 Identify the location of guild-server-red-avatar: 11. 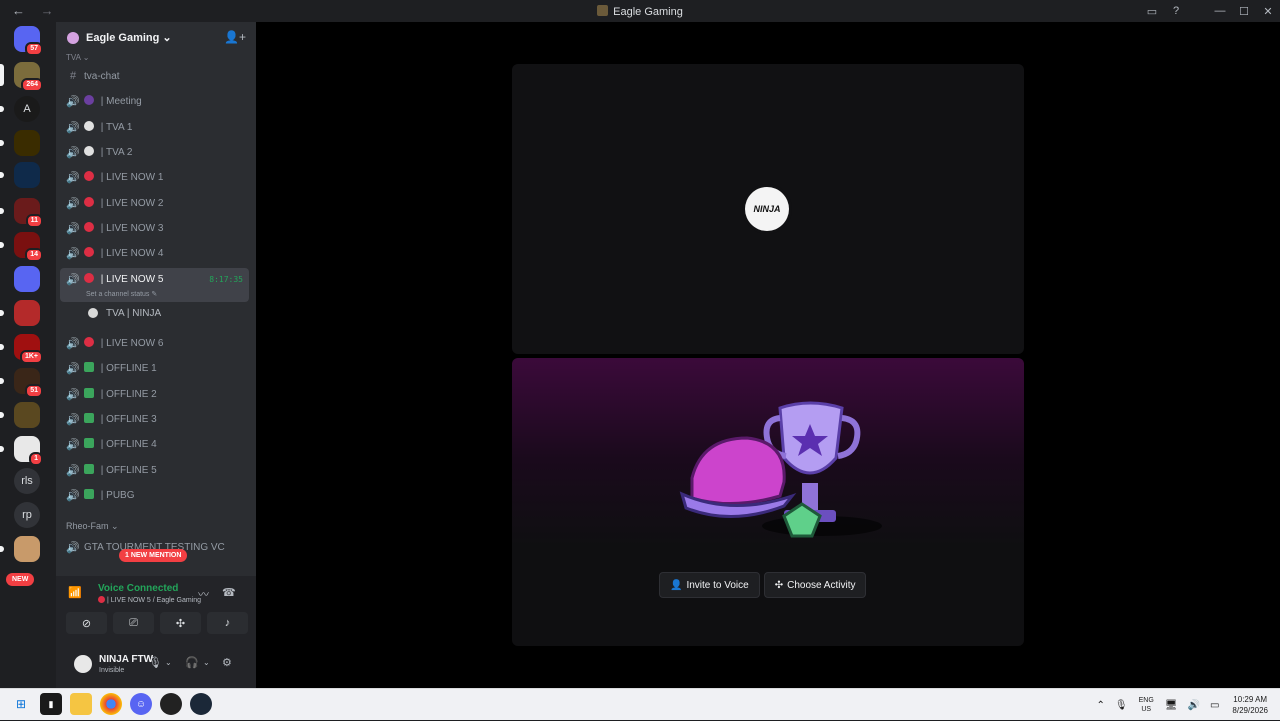
(21, 213).